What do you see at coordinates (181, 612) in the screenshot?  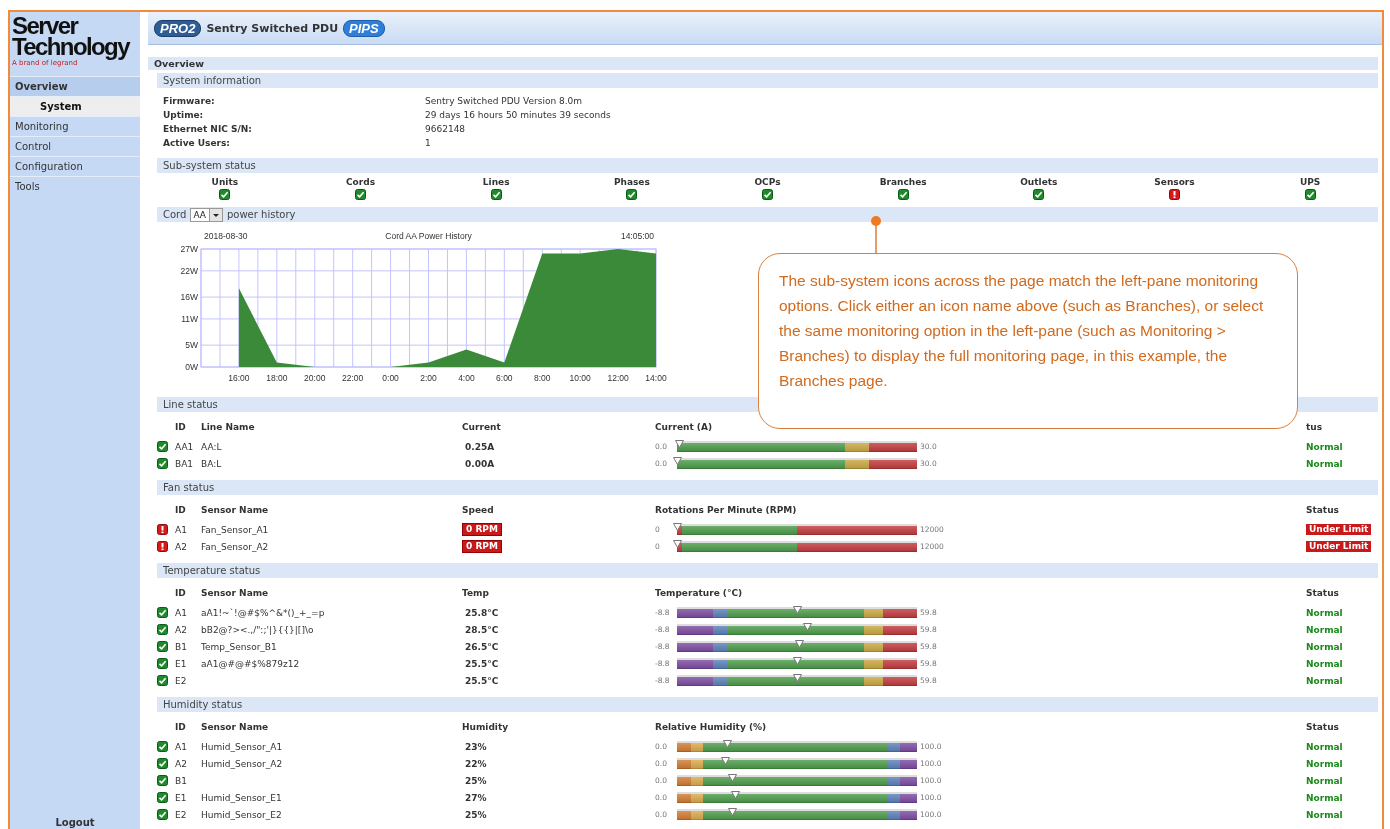 I see `id-cell-text: A1` at bounding box center [181, 612].